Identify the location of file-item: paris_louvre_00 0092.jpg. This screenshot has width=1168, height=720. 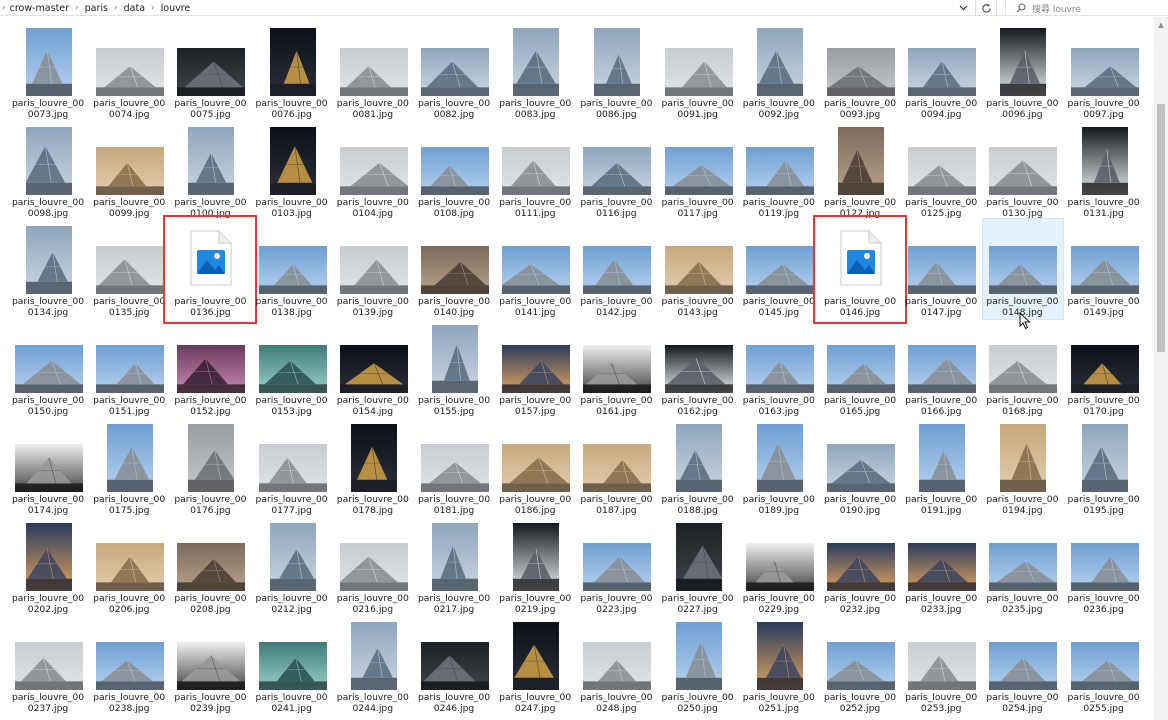
(778, 73).